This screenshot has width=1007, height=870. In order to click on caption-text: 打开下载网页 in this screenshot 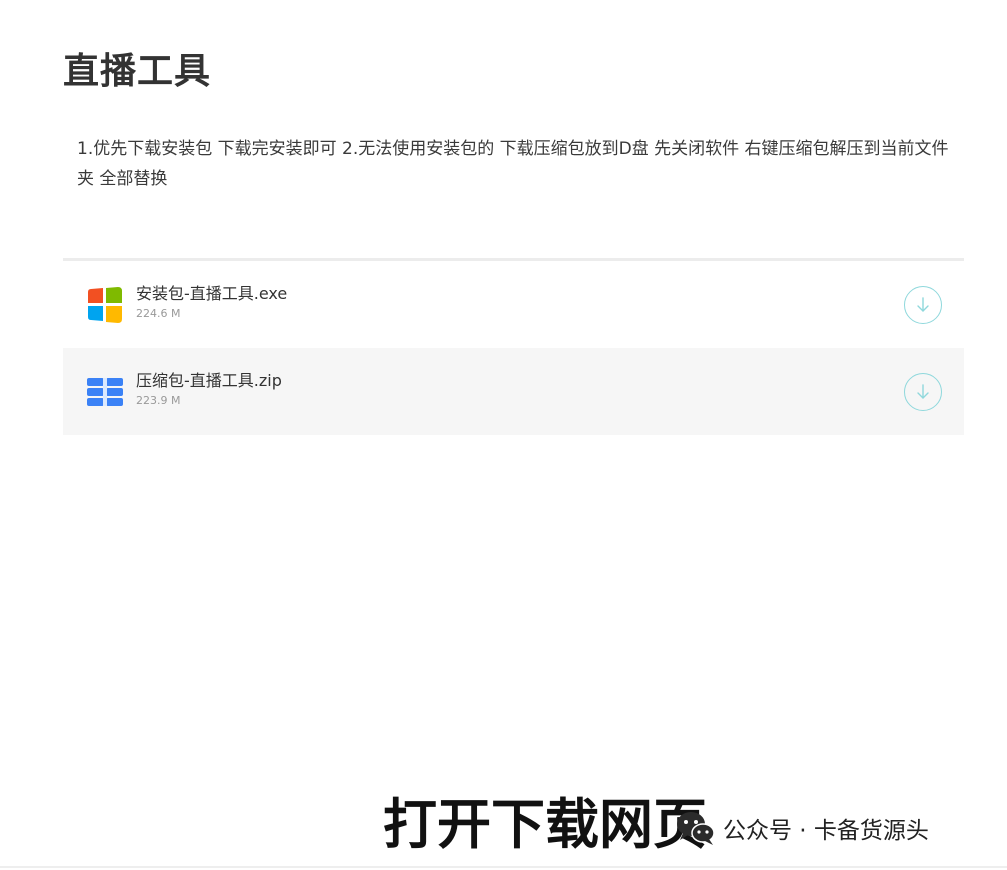, I will do `click(545, 824)`.